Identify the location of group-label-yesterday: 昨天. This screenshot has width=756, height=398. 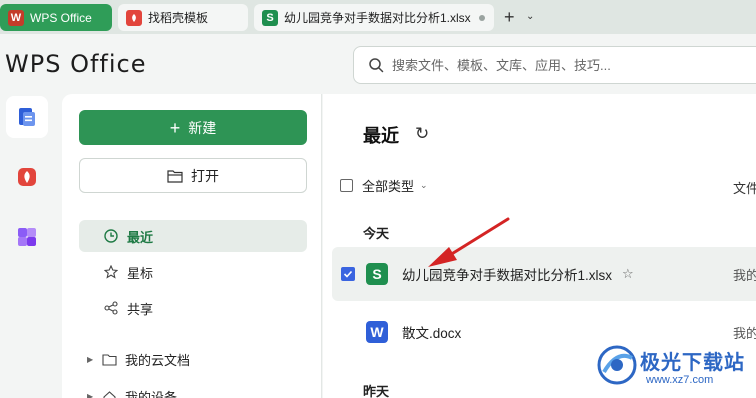
(376, 391).